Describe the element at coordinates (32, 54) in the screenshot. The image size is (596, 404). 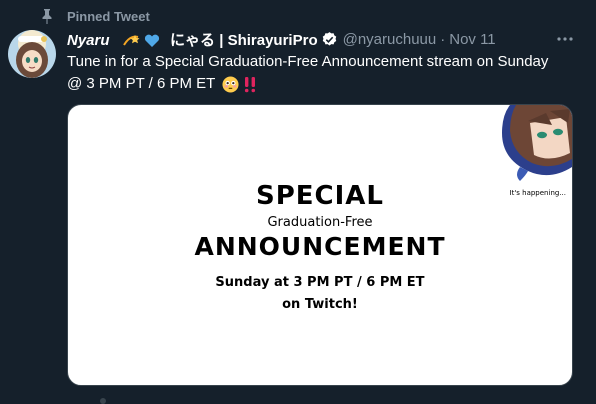
I see `avatar` at that location.